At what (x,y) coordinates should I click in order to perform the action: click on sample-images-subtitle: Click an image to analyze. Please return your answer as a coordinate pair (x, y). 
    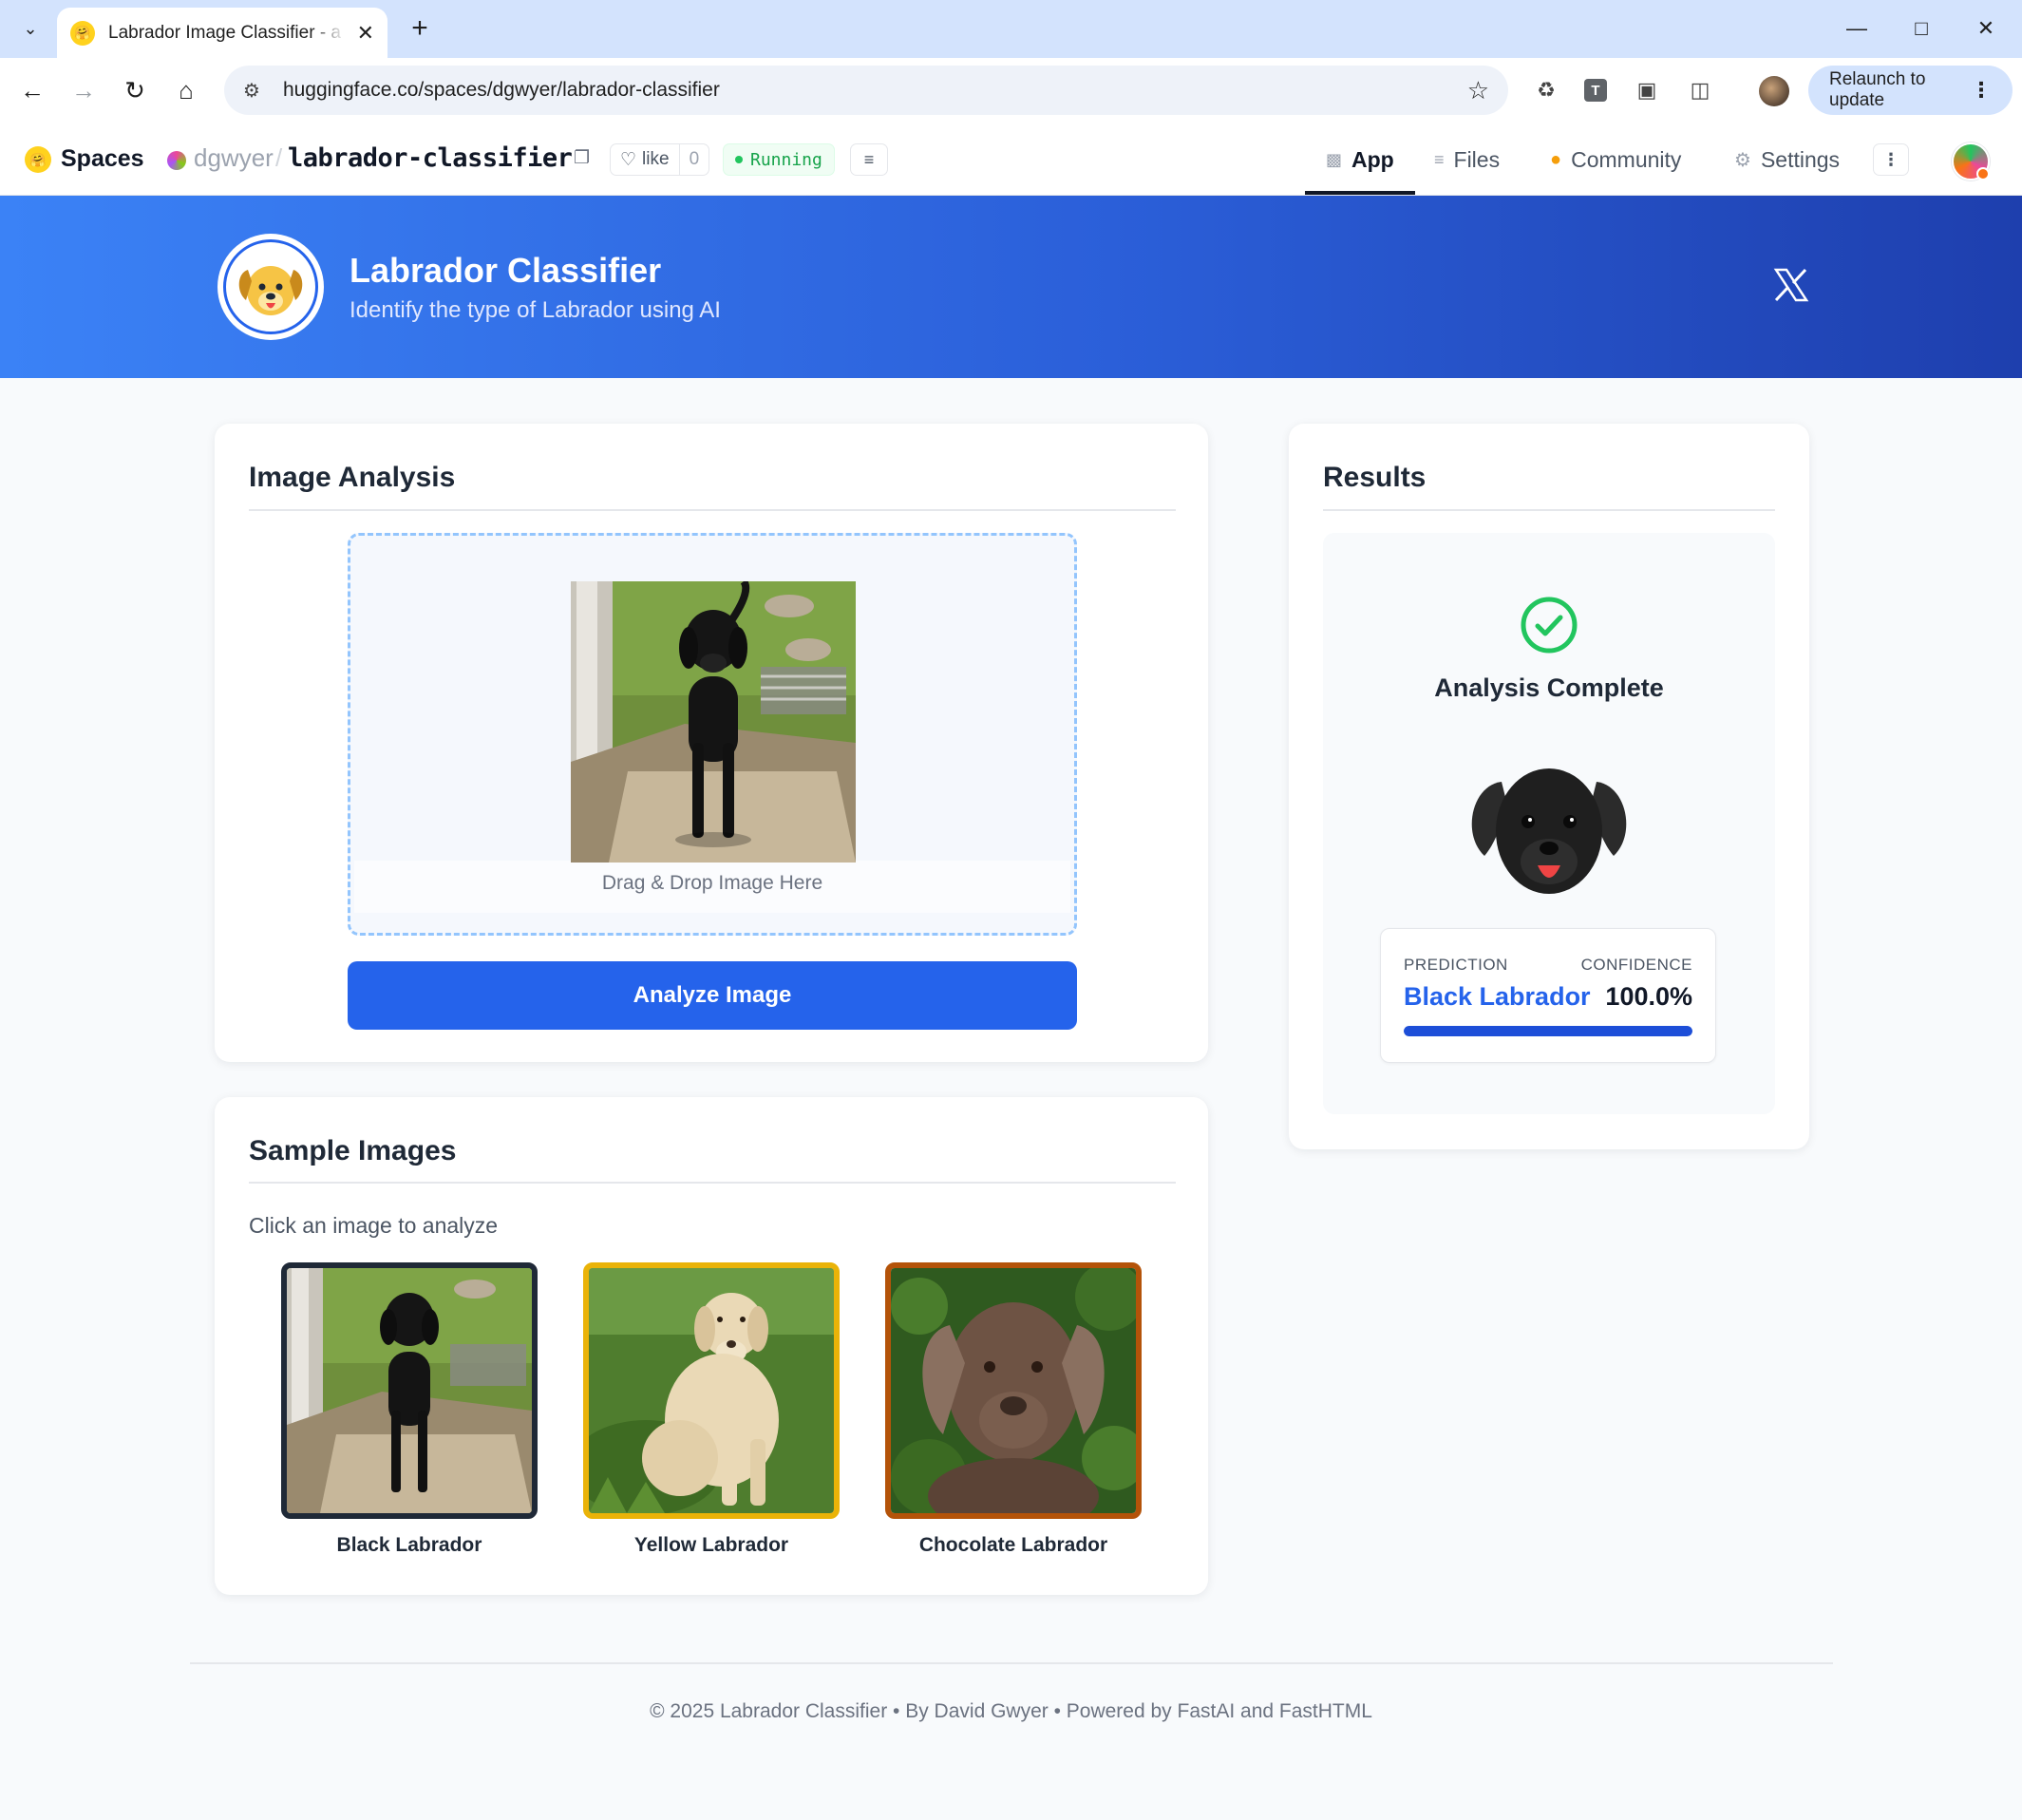
    Looking at the image, I should click on (374, 1225).